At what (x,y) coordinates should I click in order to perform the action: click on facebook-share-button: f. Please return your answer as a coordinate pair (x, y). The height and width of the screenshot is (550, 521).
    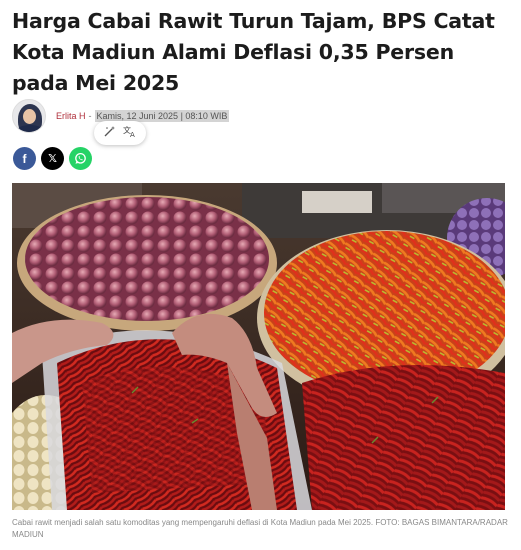
    Looking at the image, I should click on (24, 158).